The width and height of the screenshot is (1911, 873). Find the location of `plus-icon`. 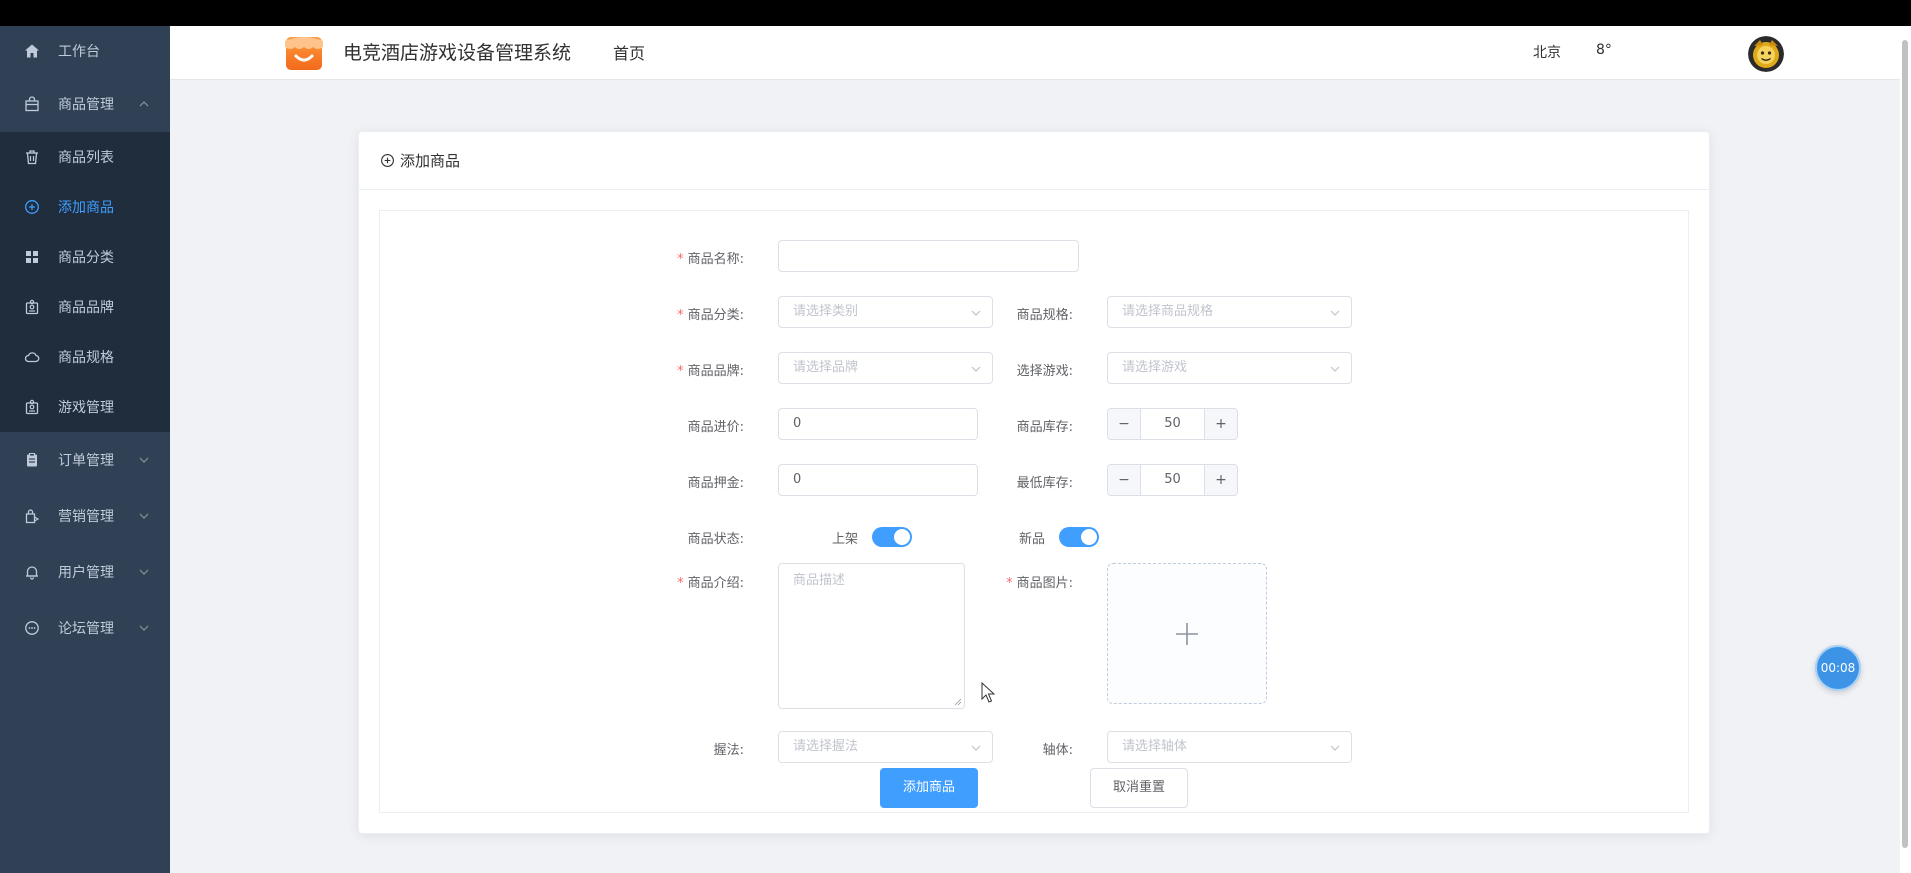

plus-icon is located at coordinates (1187, 633).